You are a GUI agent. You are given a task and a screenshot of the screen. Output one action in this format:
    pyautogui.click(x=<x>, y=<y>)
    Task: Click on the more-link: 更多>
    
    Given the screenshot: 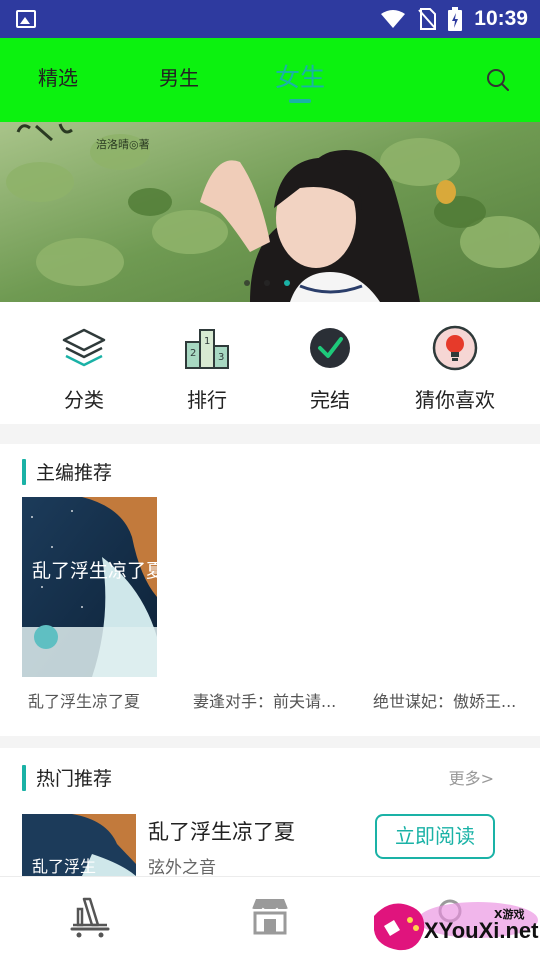 What is the action you would take?
    pyautogui.click(x=471, y=777)
    